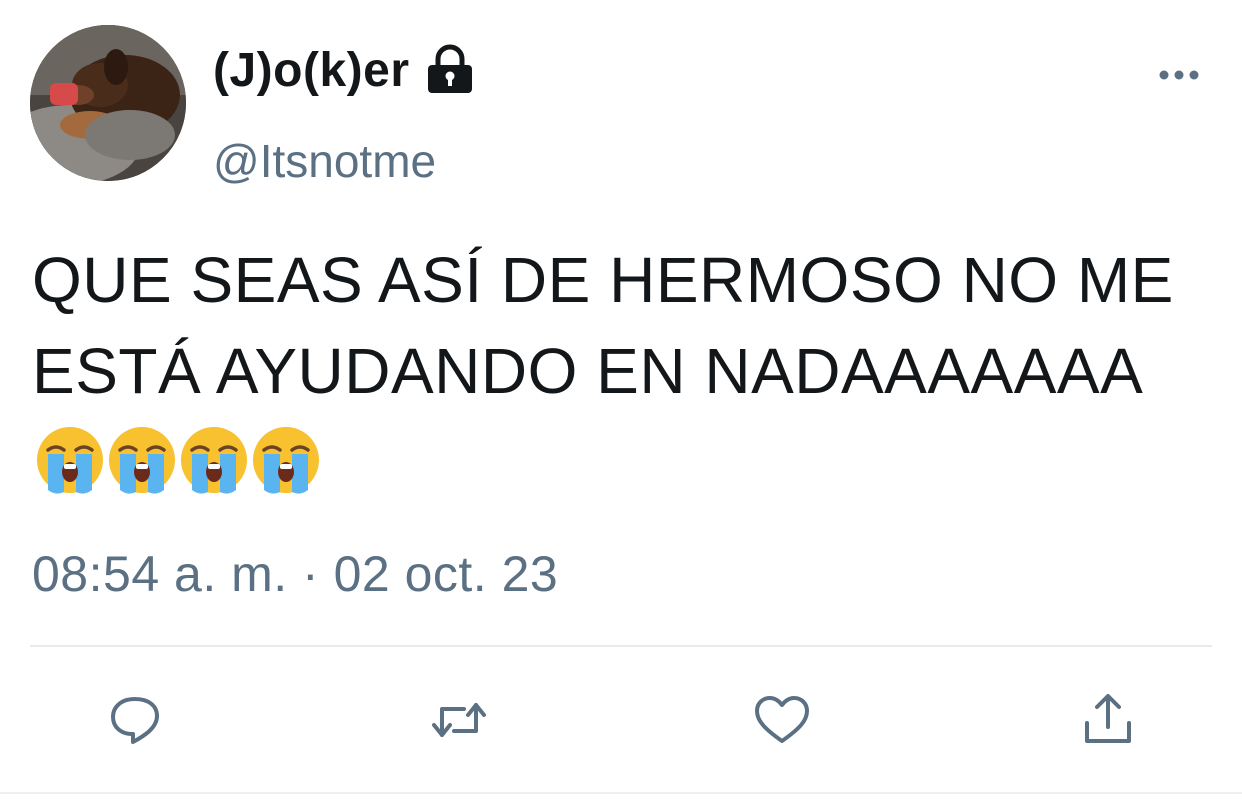 The width and height of the screenshot is (1242, 810). I want to click on reply-button, so click(135, 720).